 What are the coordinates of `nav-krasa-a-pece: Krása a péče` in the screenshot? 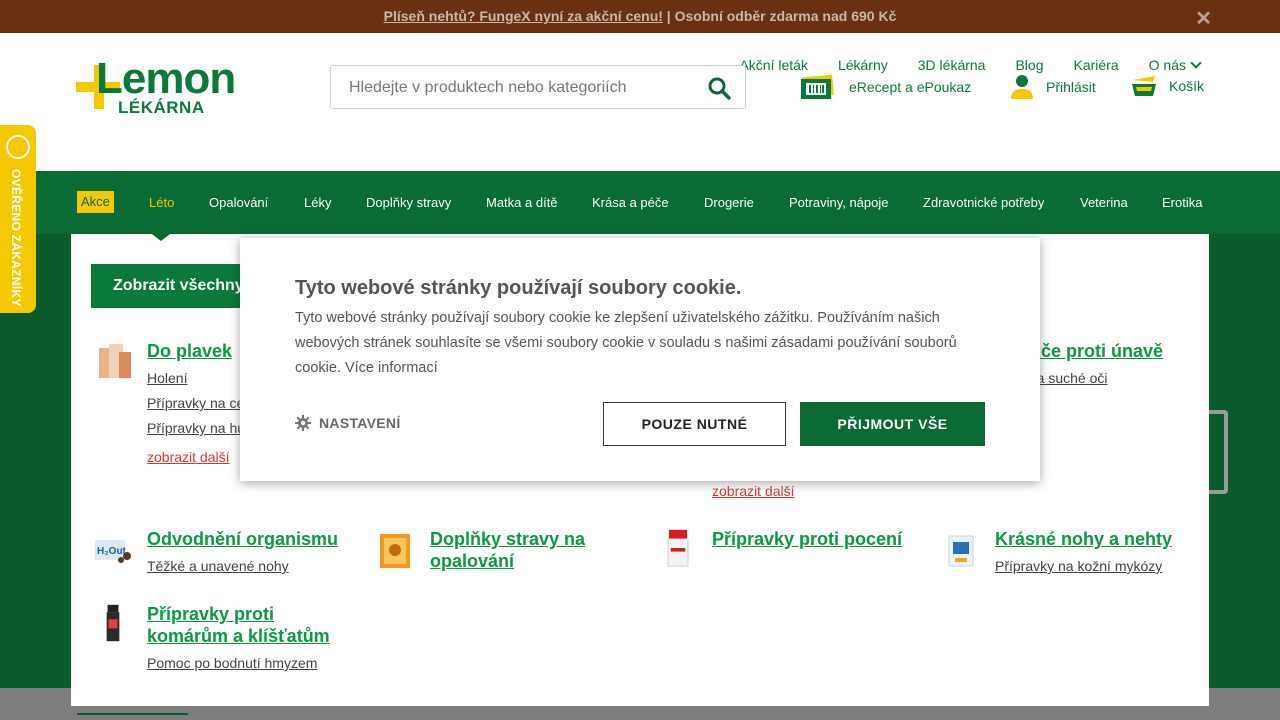 It's located at (630, 202).